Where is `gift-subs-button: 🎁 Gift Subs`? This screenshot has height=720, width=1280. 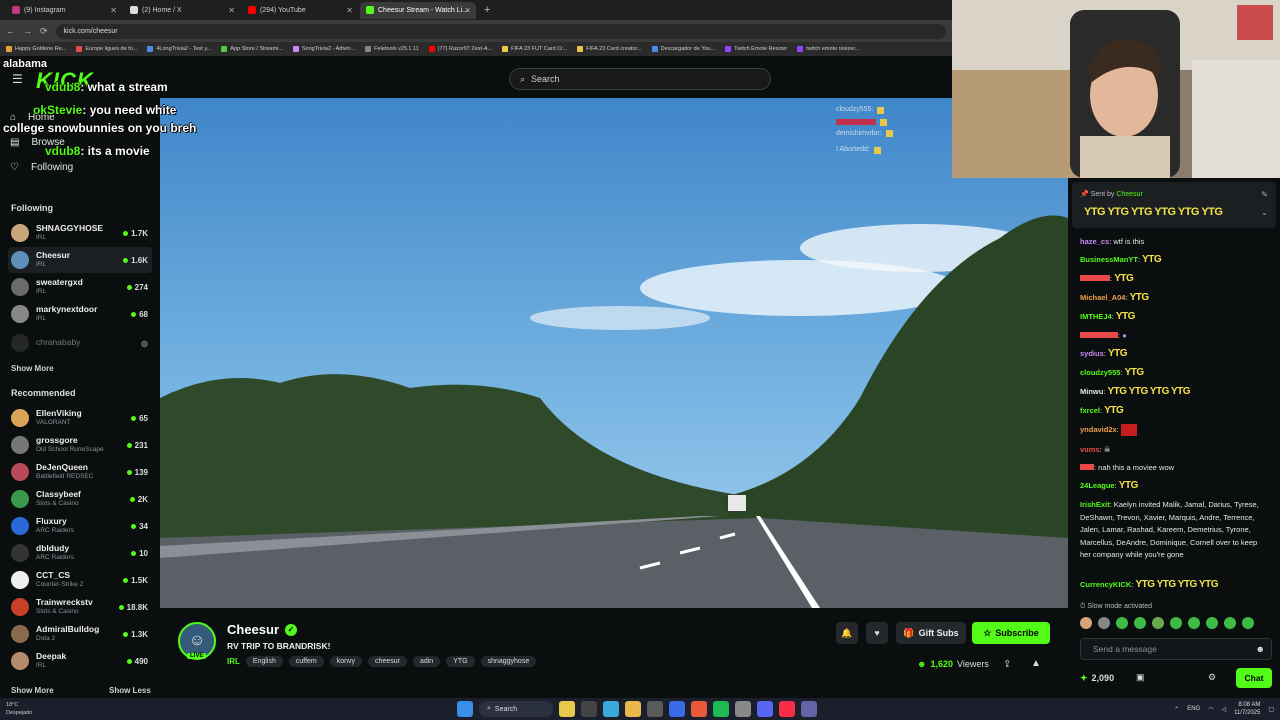 gift-subs-button: 🎁 Gift Subs is located at coordinates (931, 633).